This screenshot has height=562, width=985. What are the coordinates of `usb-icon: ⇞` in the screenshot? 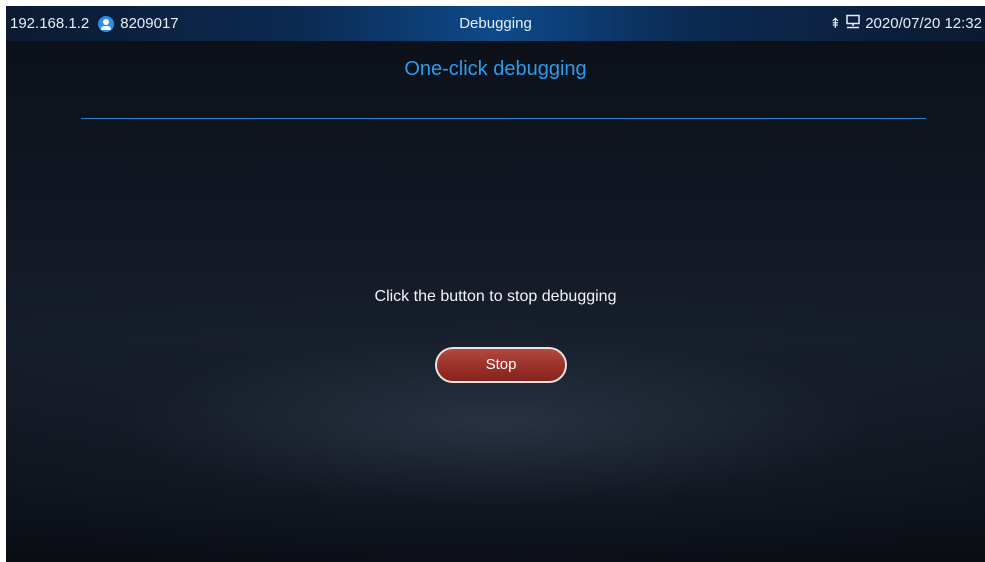 It's located at (835, 23).